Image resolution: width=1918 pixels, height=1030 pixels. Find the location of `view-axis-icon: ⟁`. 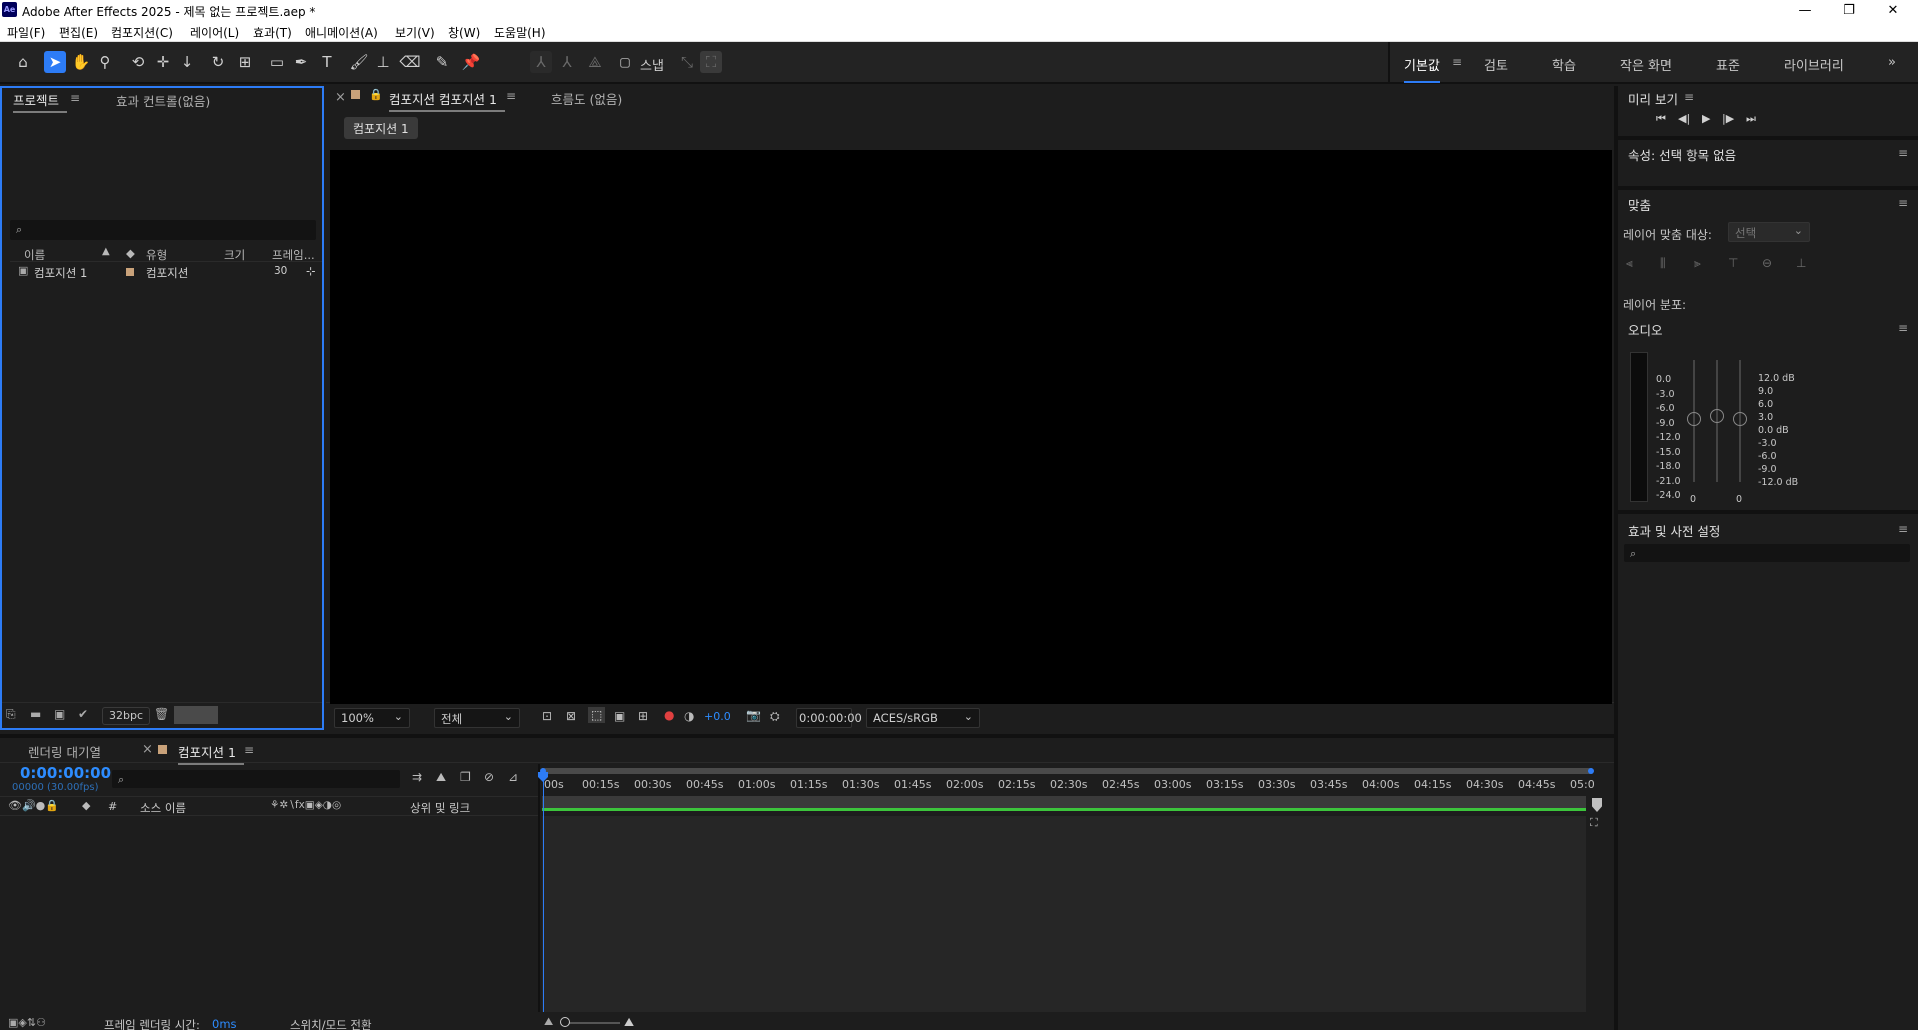

view-axis-icon: ⟁ is located at coordinates (595, 62).